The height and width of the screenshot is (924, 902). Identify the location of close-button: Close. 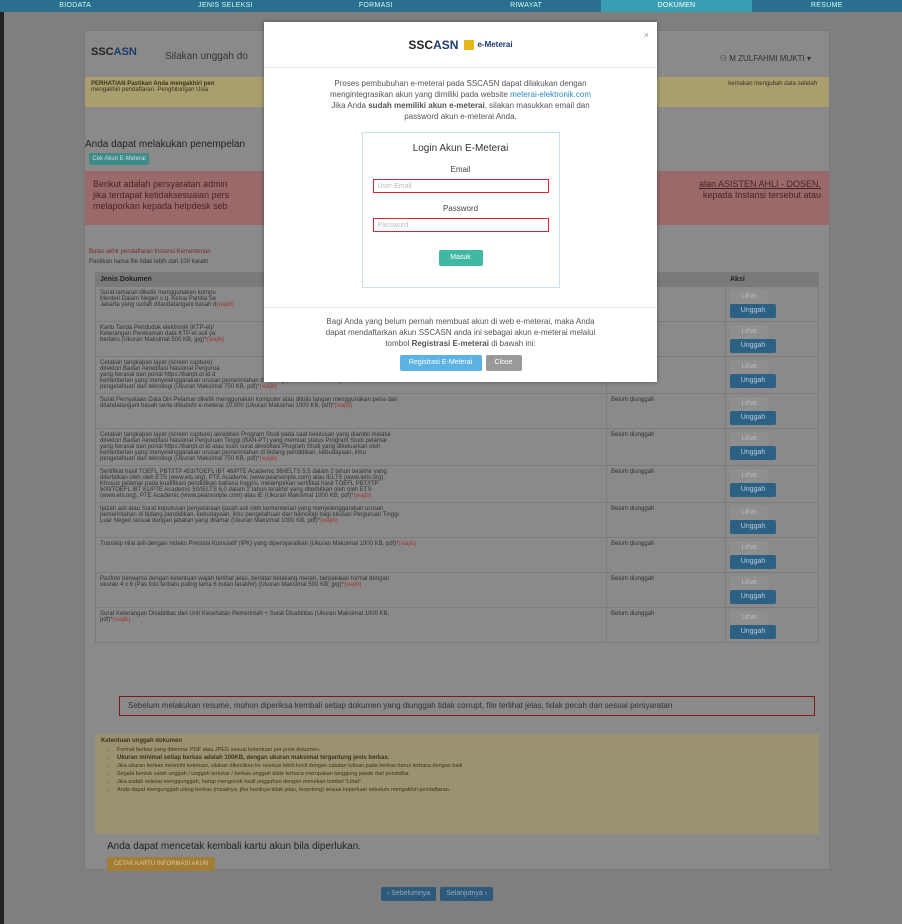
(503, 363).